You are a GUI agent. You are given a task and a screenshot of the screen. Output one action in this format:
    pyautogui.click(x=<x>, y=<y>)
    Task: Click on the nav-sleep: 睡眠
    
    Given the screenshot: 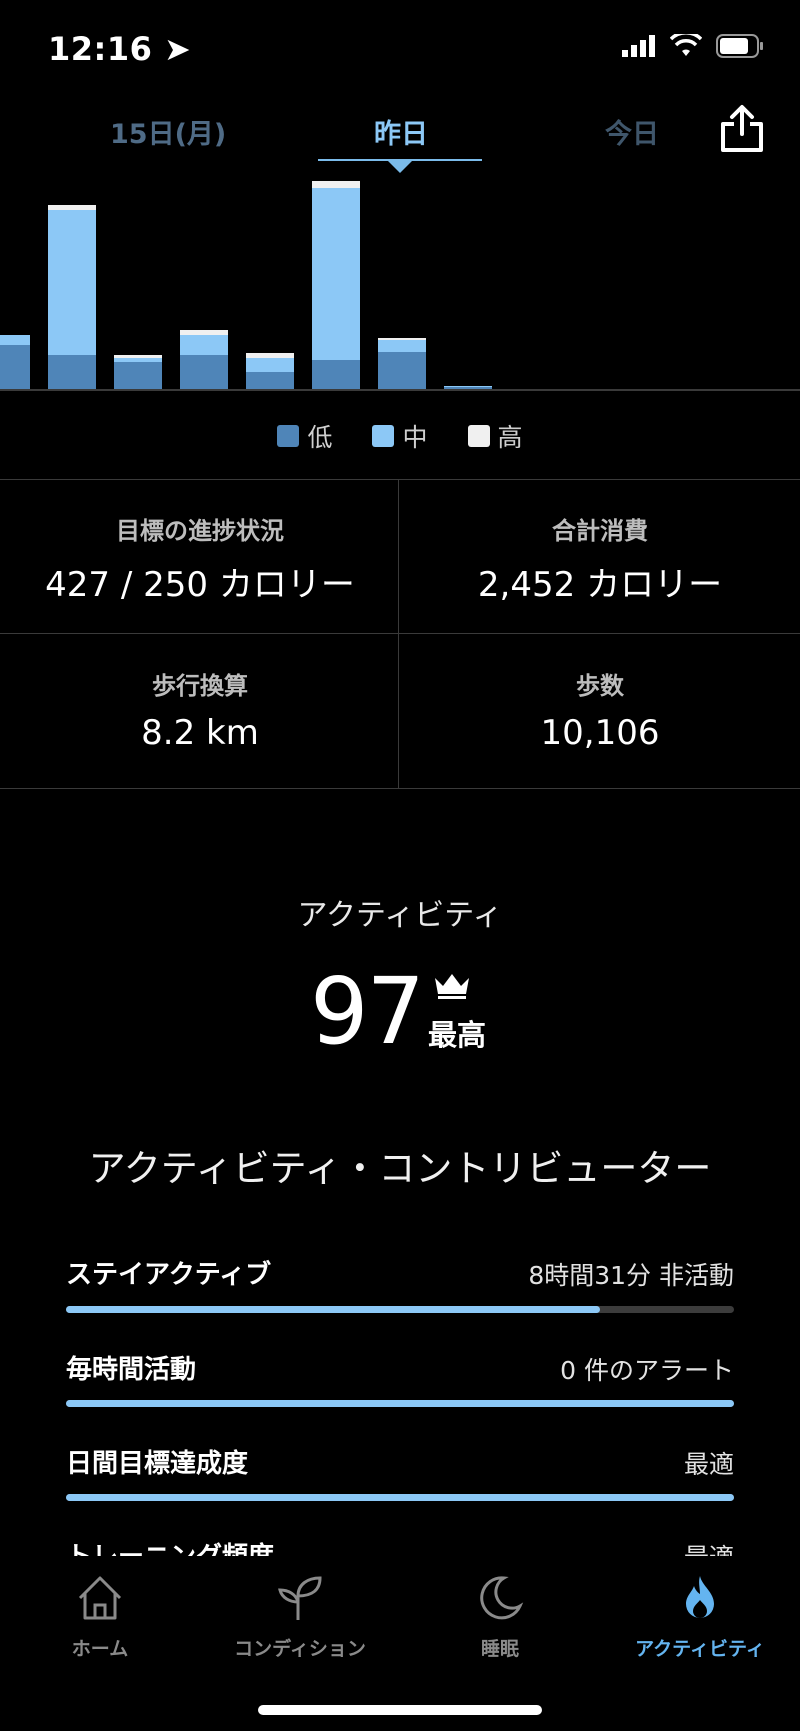 What is the action you would take?
    pyautogui.click(x=500, y=1616)
    